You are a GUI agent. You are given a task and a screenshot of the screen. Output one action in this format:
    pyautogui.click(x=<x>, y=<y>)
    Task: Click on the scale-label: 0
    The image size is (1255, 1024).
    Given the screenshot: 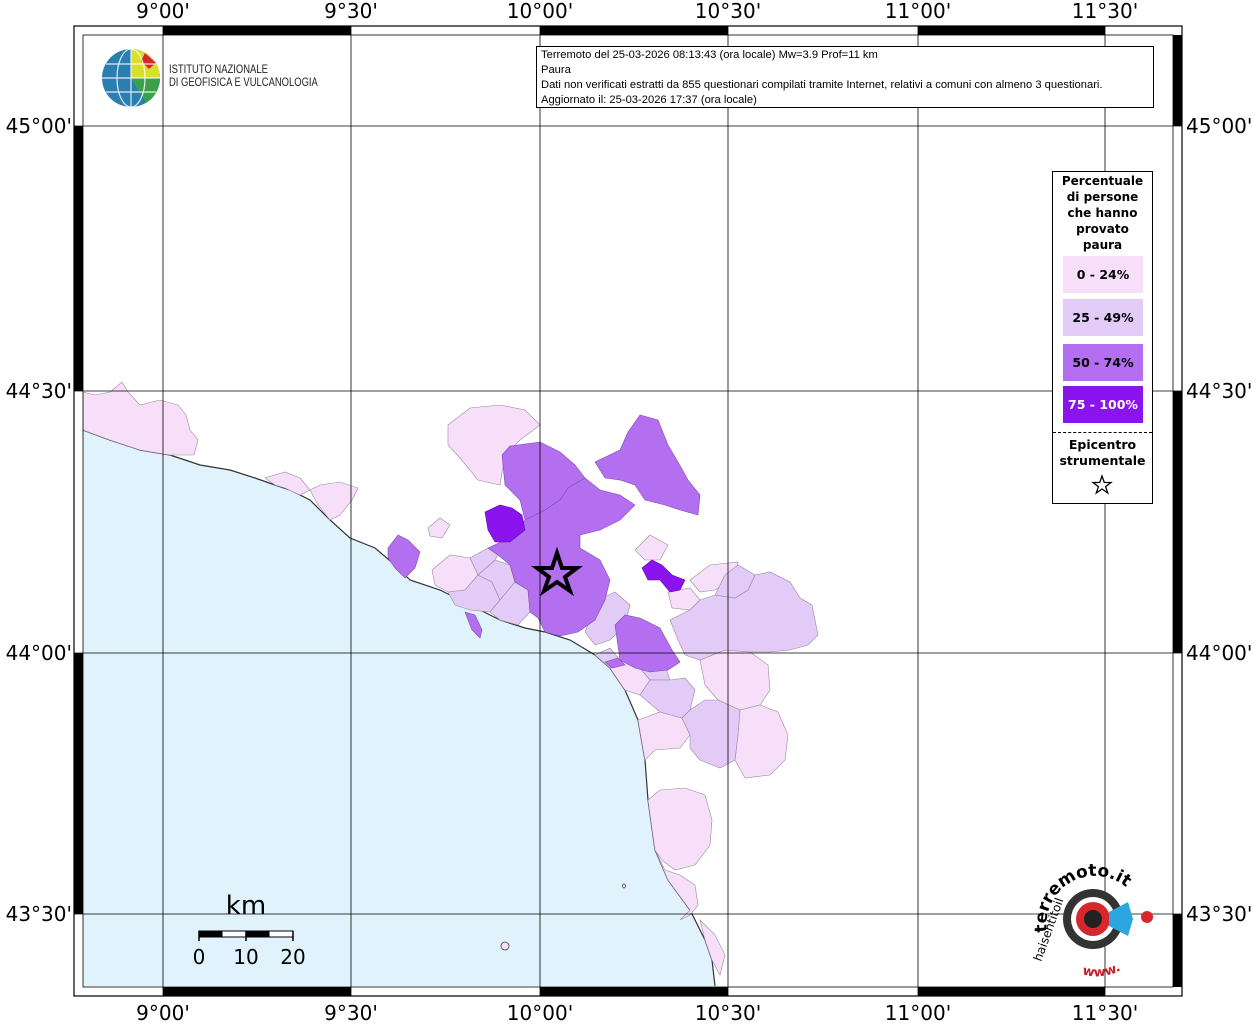 What is the action you would take?
    pyautogui.click(x=199, y=956)
    